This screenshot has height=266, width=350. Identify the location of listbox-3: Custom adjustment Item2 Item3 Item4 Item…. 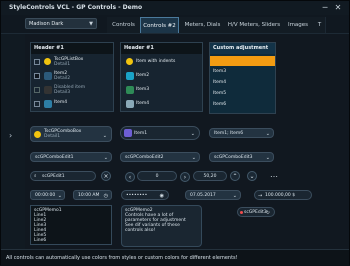
(242, 78).